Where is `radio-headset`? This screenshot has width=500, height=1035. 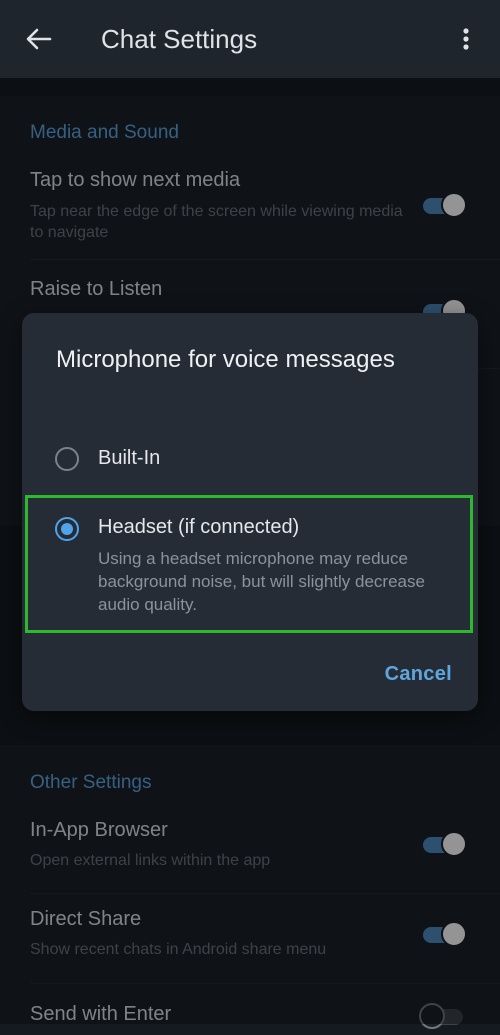
radio-headset is located at coordinates (67, 529).